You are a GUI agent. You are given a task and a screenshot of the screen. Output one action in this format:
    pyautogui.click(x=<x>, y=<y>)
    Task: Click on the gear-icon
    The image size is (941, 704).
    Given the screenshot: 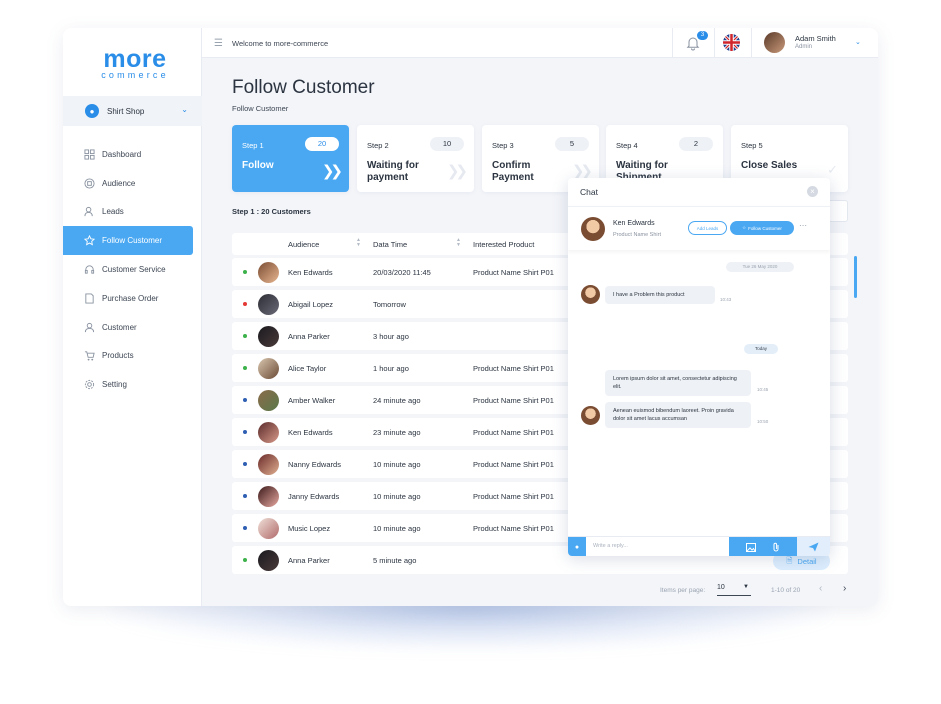 What is the action you would take?
    pyautogui.click(x=89, y=385)
    